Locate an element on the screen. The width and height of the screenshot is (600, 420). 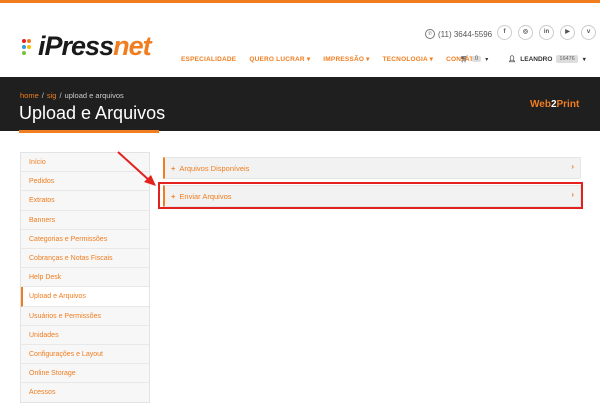
phone-number: ✆ (11) 3644-5596 is located at coordinates (458, 34).